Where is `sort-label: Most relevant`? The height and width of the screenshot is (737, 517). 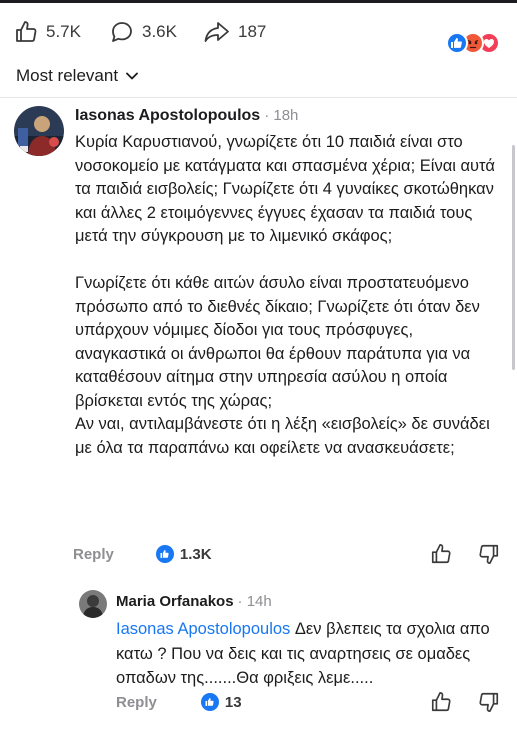
sort-label: Most relevant is located at coordinates (67, 75).